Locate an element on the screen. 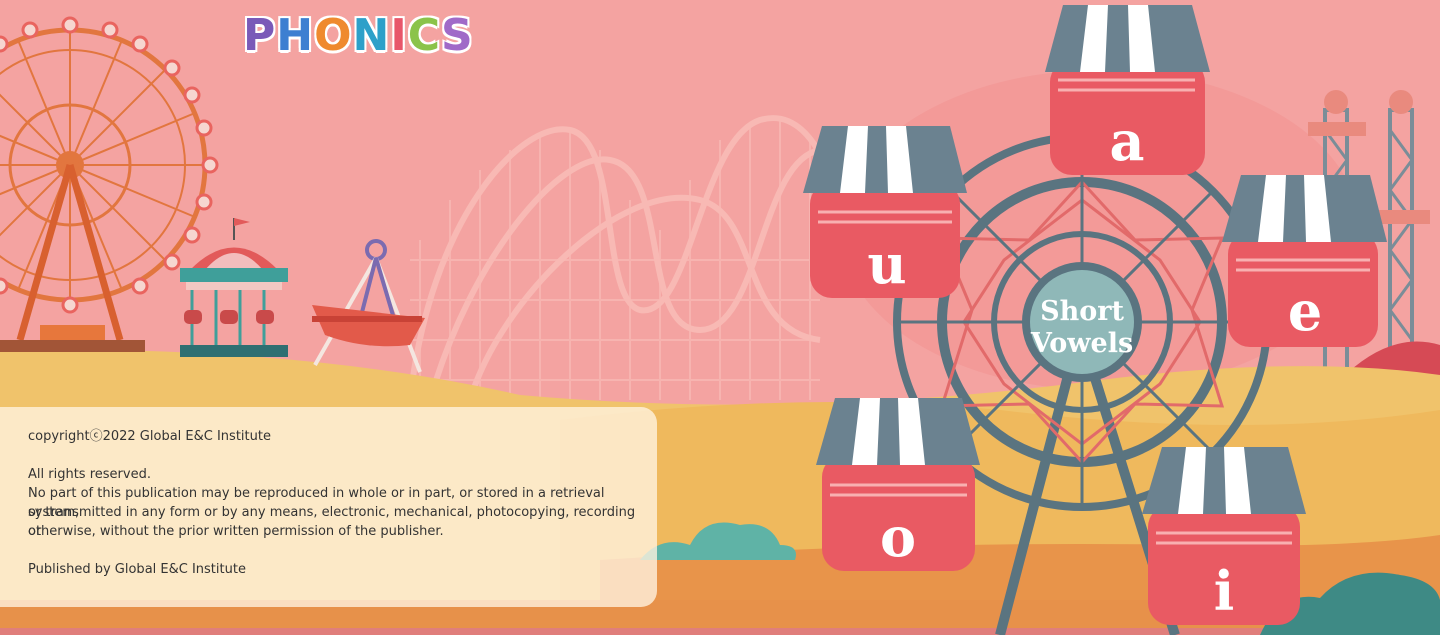 Image resolution: width=1440 pixels, height=635 pixels. logo-letter: P is located at coordinates (260, 35).